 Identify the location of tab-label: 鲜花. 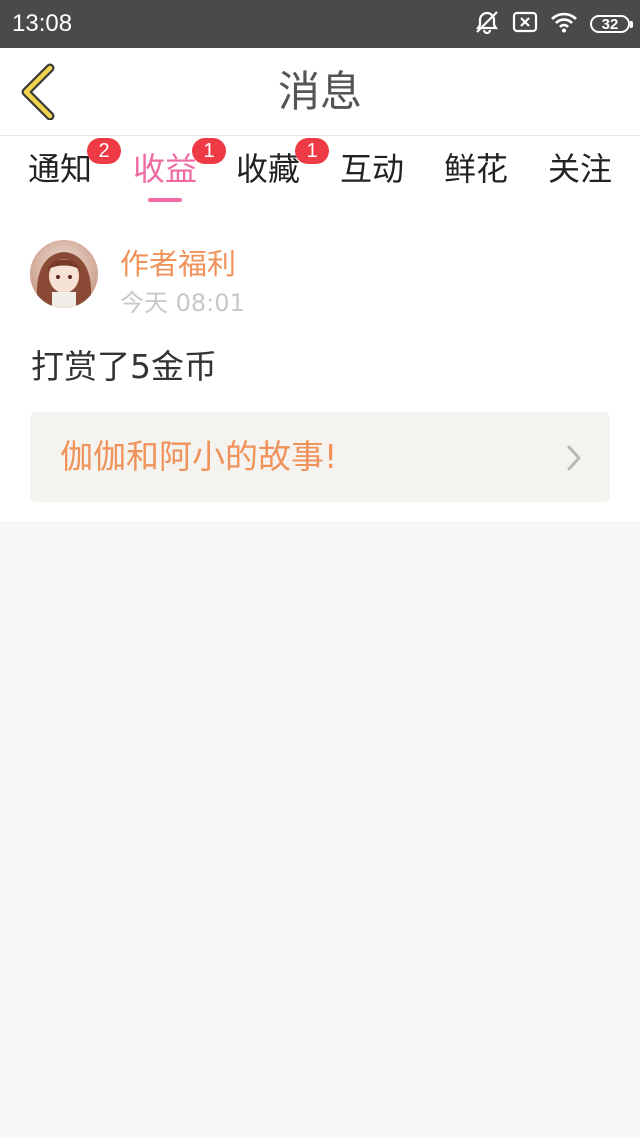
(475, 169).